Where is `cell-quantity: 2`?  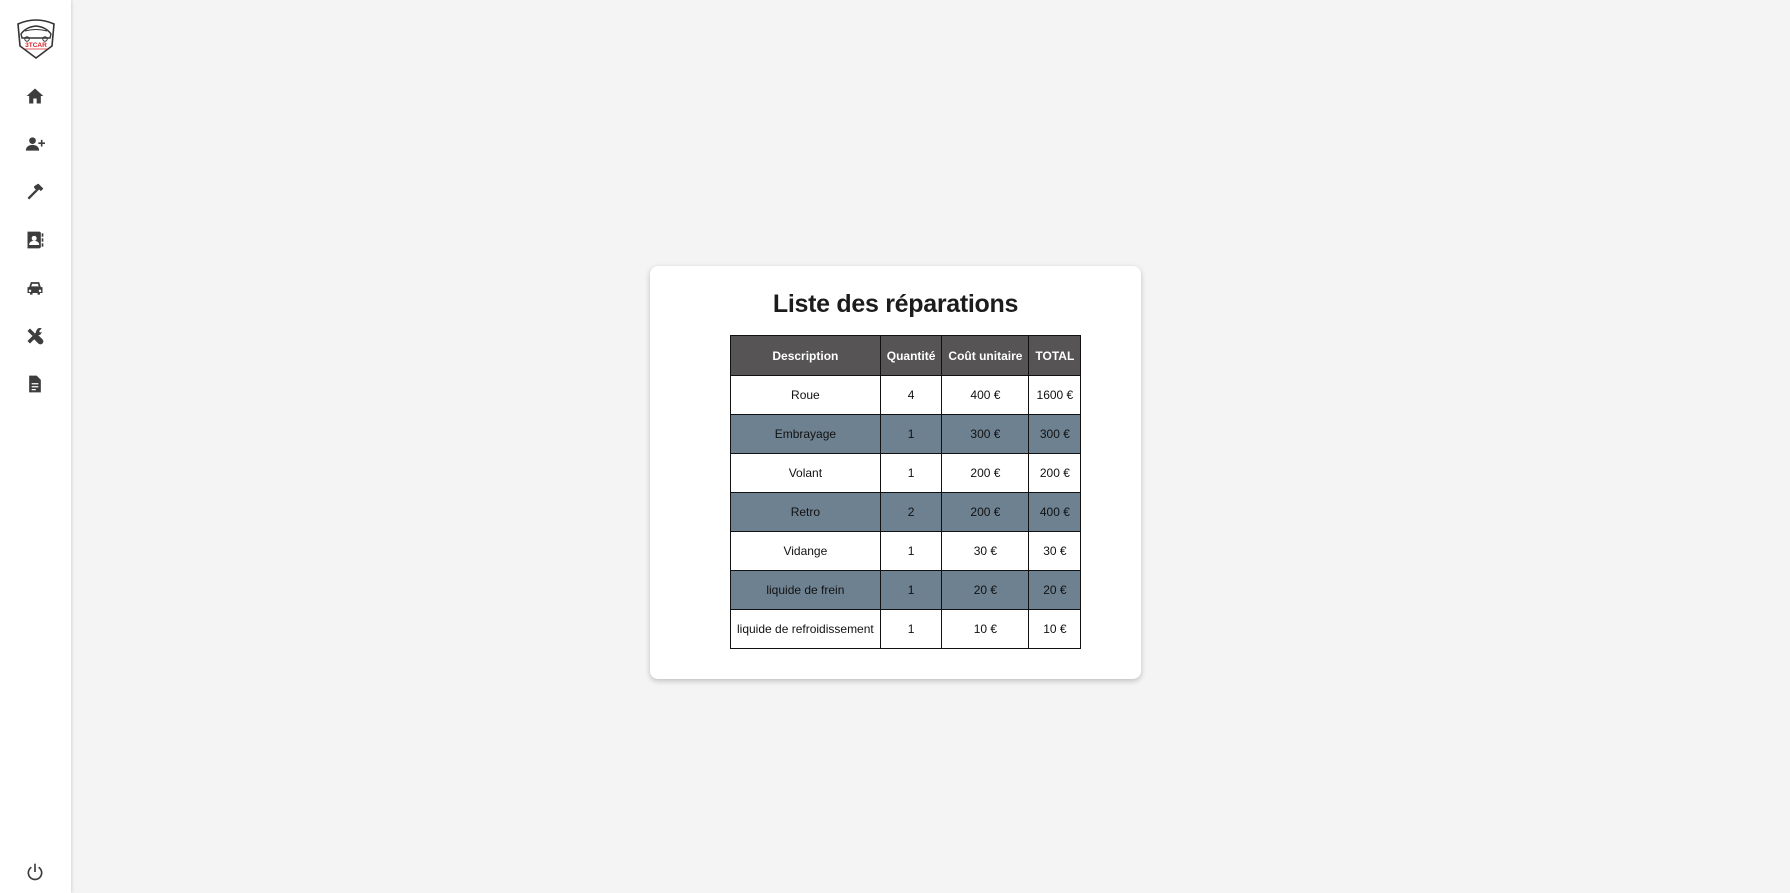
cell-quantity: 2 is located at coordinates (911, 512).